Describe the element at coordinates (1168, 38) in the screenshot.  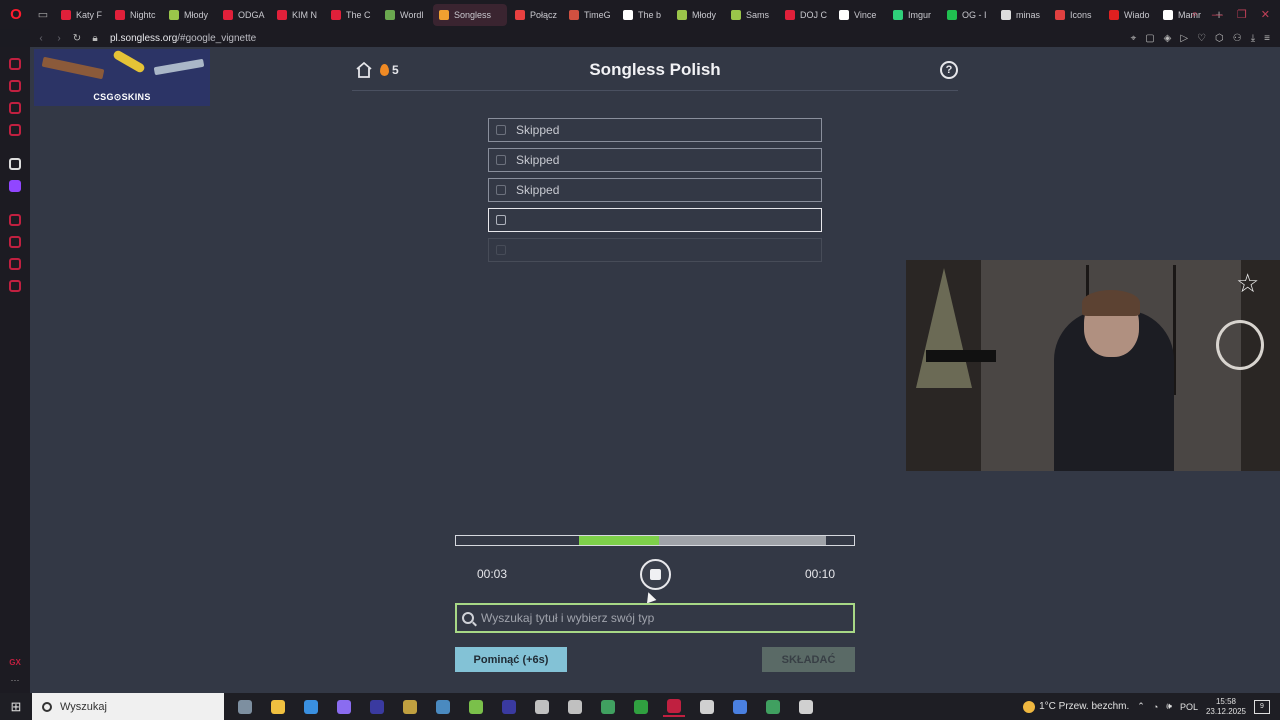
I see `shield-icon: ◈` at that location.